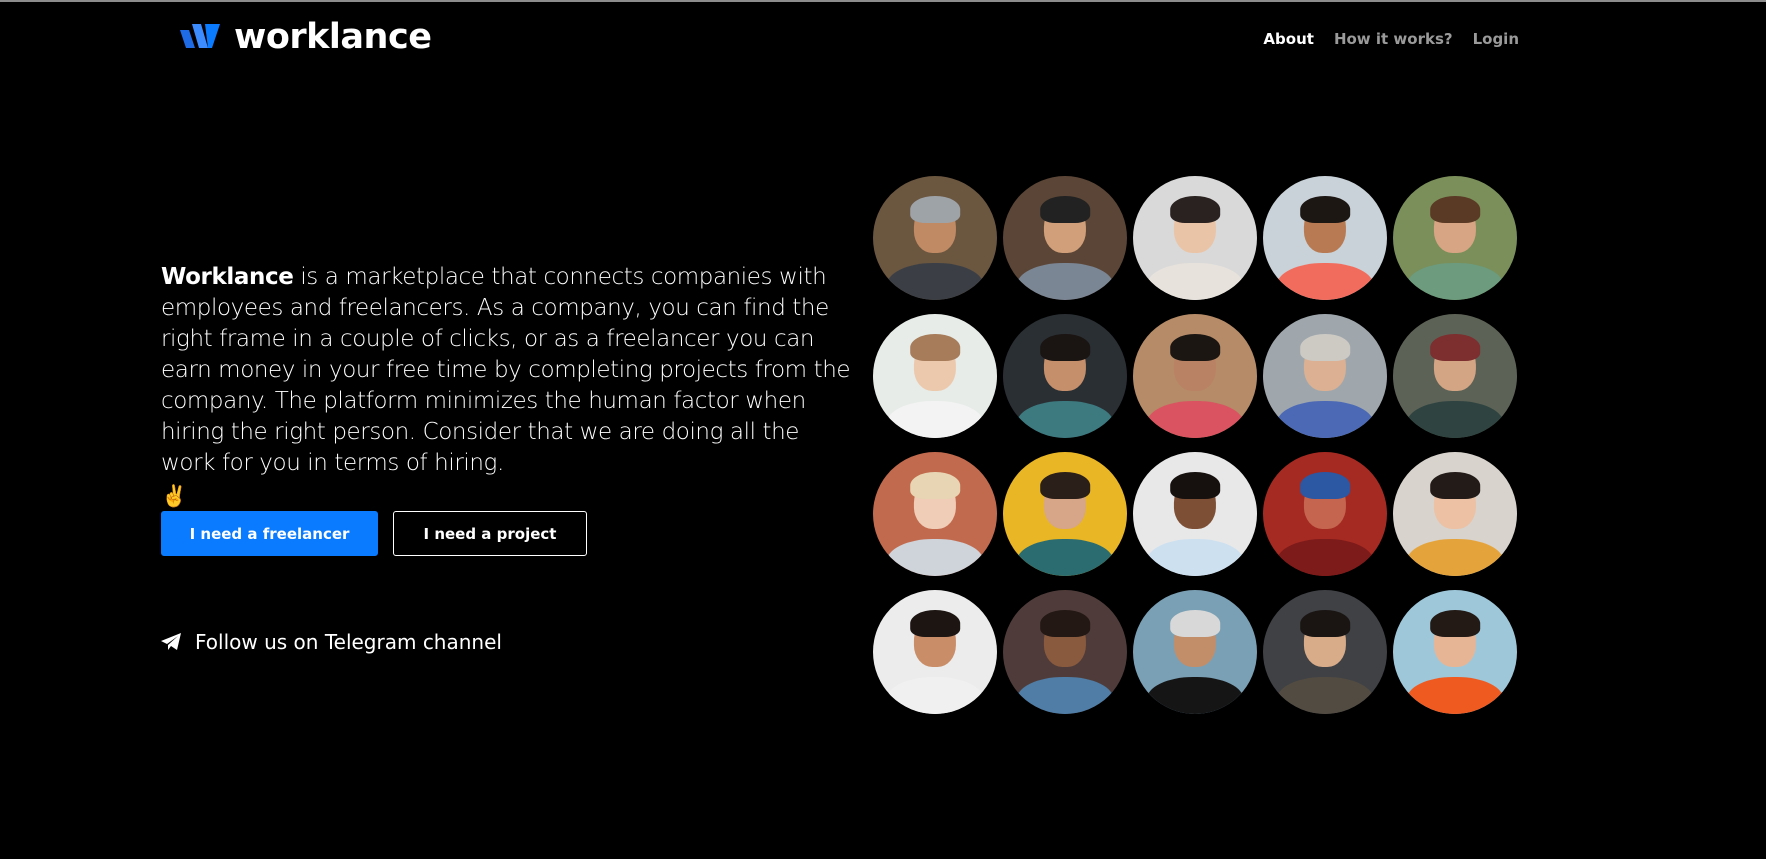 Image resolution: width=1766 pixels, height=859 pixels. What do you see at coordinates (333, 37) in the screenshot?
I see `logo-text: worklance` at bounding box center [333, 37].